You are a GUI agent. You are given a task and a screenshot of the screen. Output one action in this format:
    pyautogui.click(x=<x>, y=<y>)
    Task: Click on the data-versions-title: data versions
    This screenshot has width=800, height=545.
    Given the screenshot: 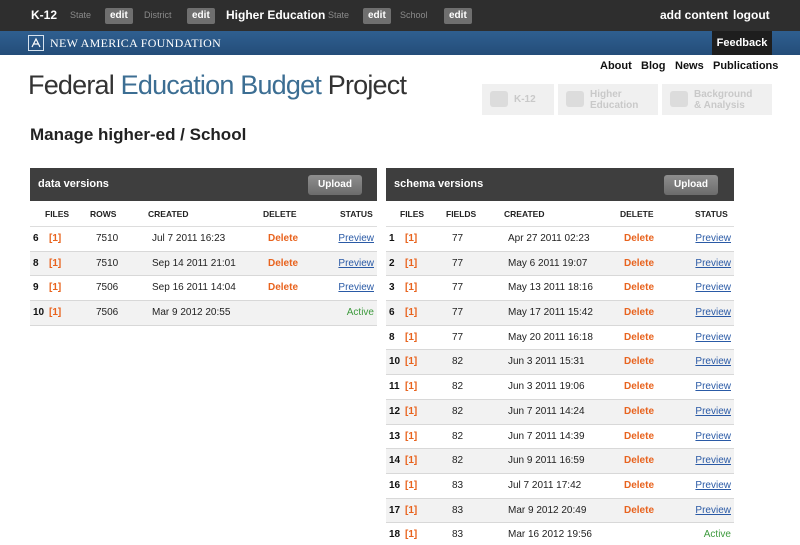 What is the action you would take?
    pyautogui.click(x=73, y=184)
    